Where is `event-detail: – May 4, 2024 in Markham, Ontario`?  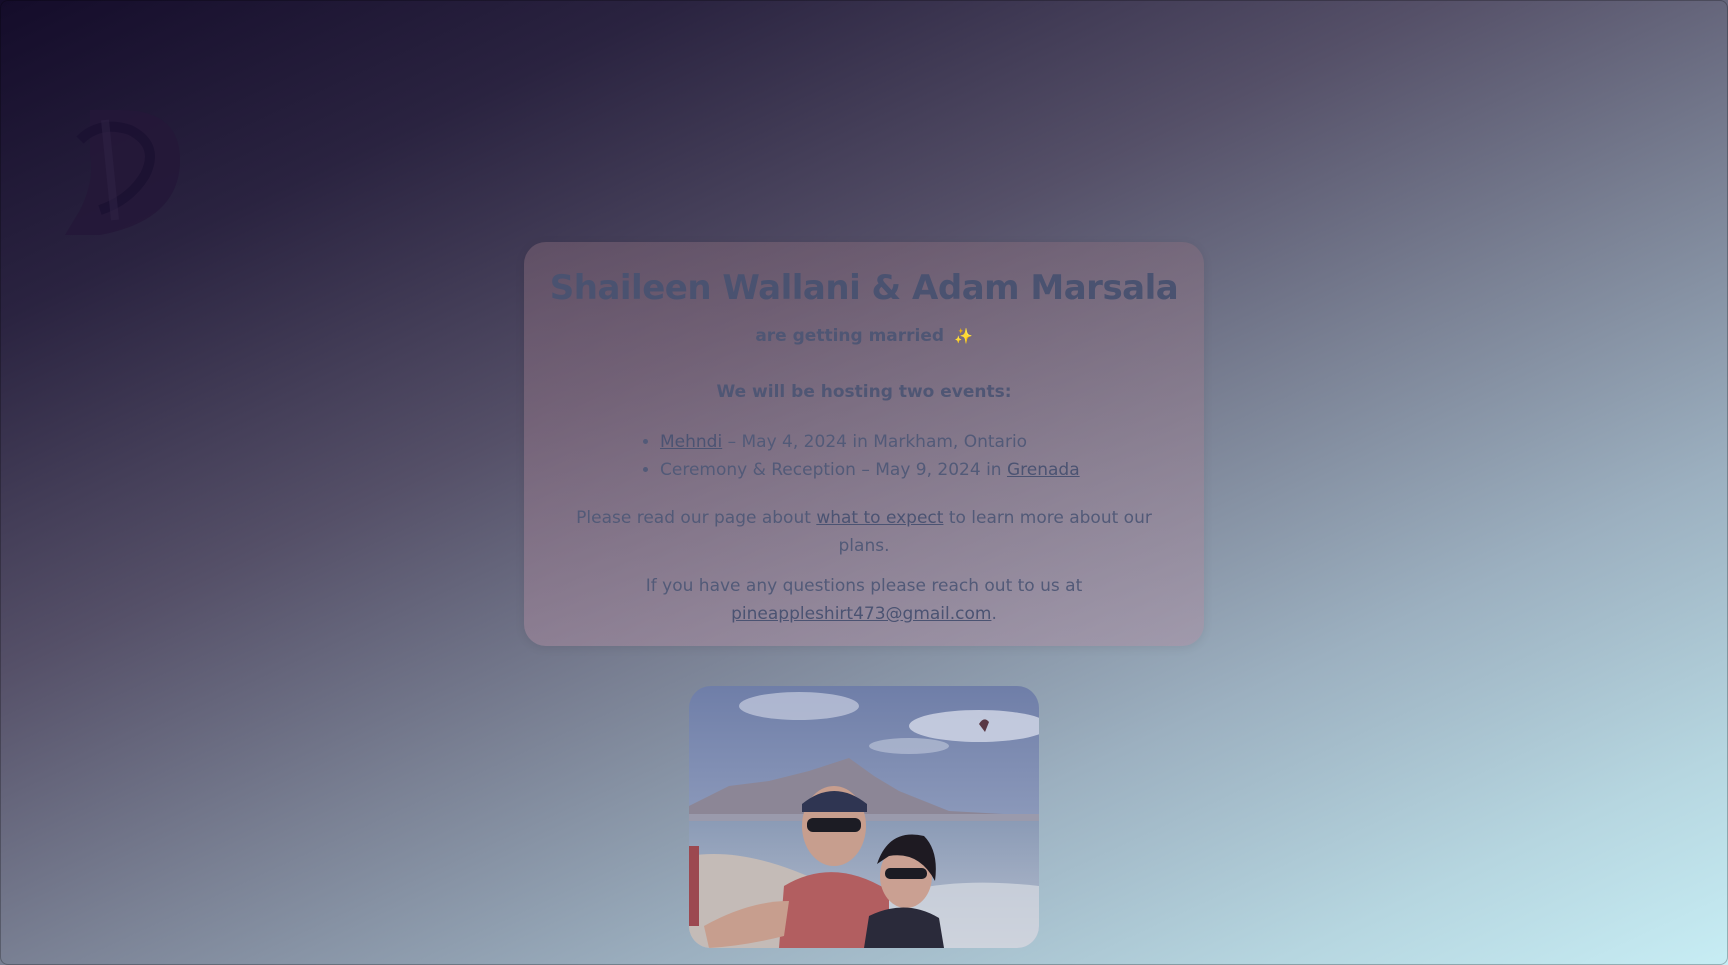
event-detail: – May 4, 2024 in Markham, Ontario is located at coordinates (875, 442).